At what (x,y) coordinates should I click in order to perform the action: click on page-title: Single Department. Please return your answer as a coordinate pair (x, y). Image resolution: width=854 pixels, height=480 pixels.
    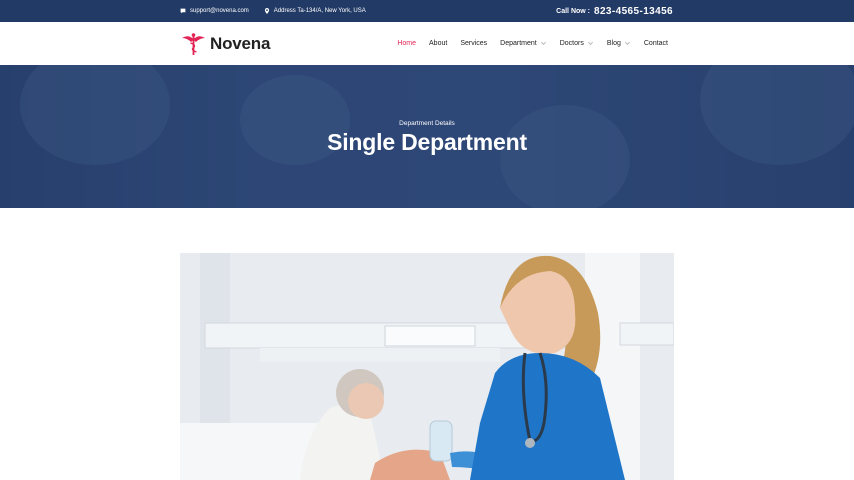
    Looking at the image, I should click on (427, 142).